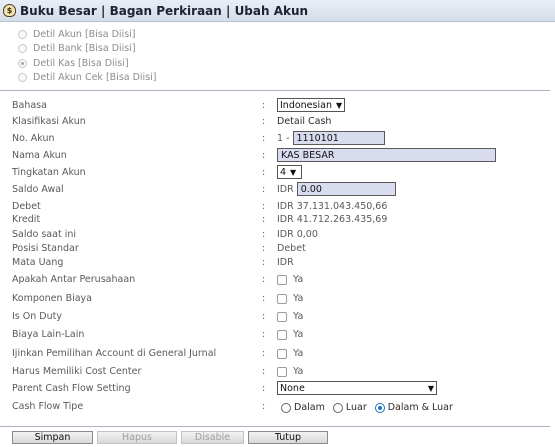 The image size is (555, 447). What do you see at coordinates (49, 172) in the screenshot?
I see `tingkatan-label: Tingkatan Akun` at bounding box center [49, 172].